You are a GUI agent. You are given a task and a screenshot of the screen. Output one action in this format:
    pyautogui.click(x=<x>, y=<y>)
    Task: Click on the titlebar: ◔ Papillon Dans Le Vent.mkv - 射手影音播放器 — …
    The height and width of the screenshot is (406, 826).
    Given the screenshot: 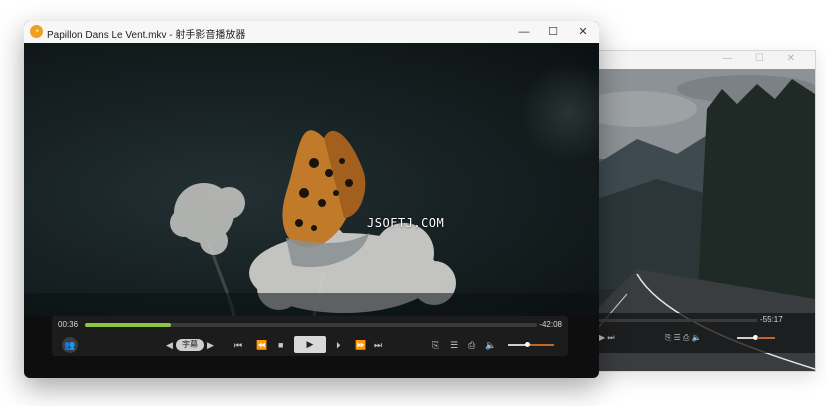 What is the action you would take?
    pyautogui.click(x=311, y=32)
    